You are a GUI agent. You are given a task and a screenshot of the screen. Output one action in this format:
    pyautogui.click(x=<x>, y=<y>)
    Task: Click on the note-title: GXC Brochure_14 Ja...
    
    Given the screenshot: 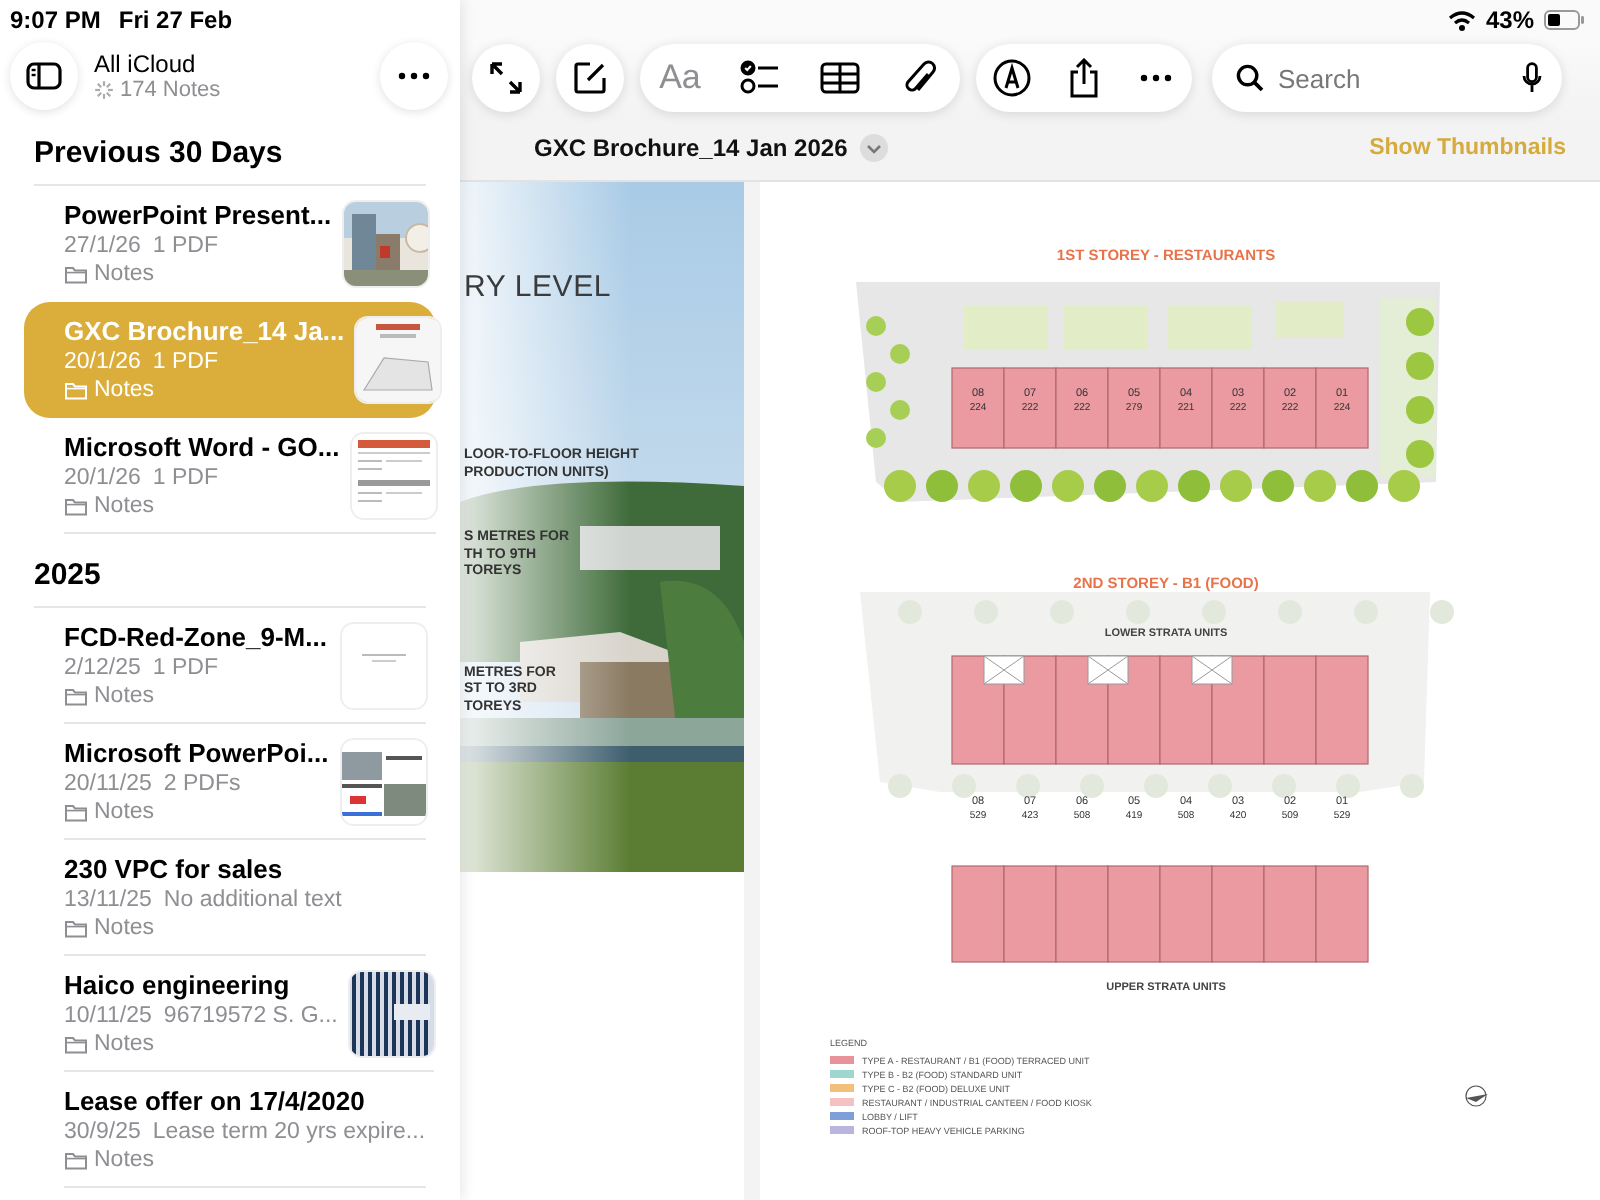 What is the action you would take?
    pyautogui.click(x=204, y=331)
    